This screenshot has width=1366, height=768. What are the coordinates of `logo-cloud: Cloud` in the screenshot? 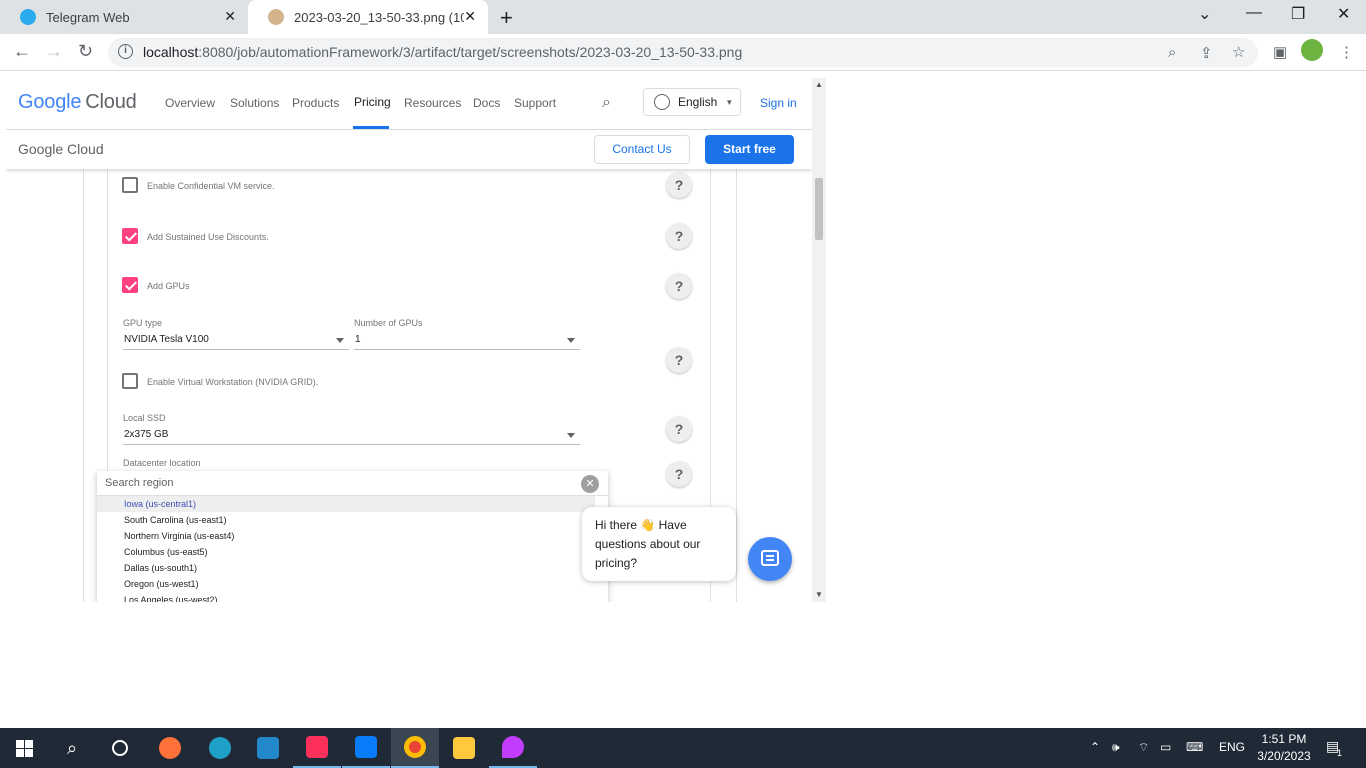 It's located at (111, 102).